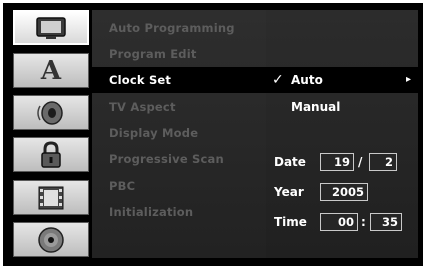 The width and height of the screenshot is (426, 269). What do you see at coordinates (315, 107) in the screenshot?
I see `option-manual: Manual` at bounding box center [315, 107].